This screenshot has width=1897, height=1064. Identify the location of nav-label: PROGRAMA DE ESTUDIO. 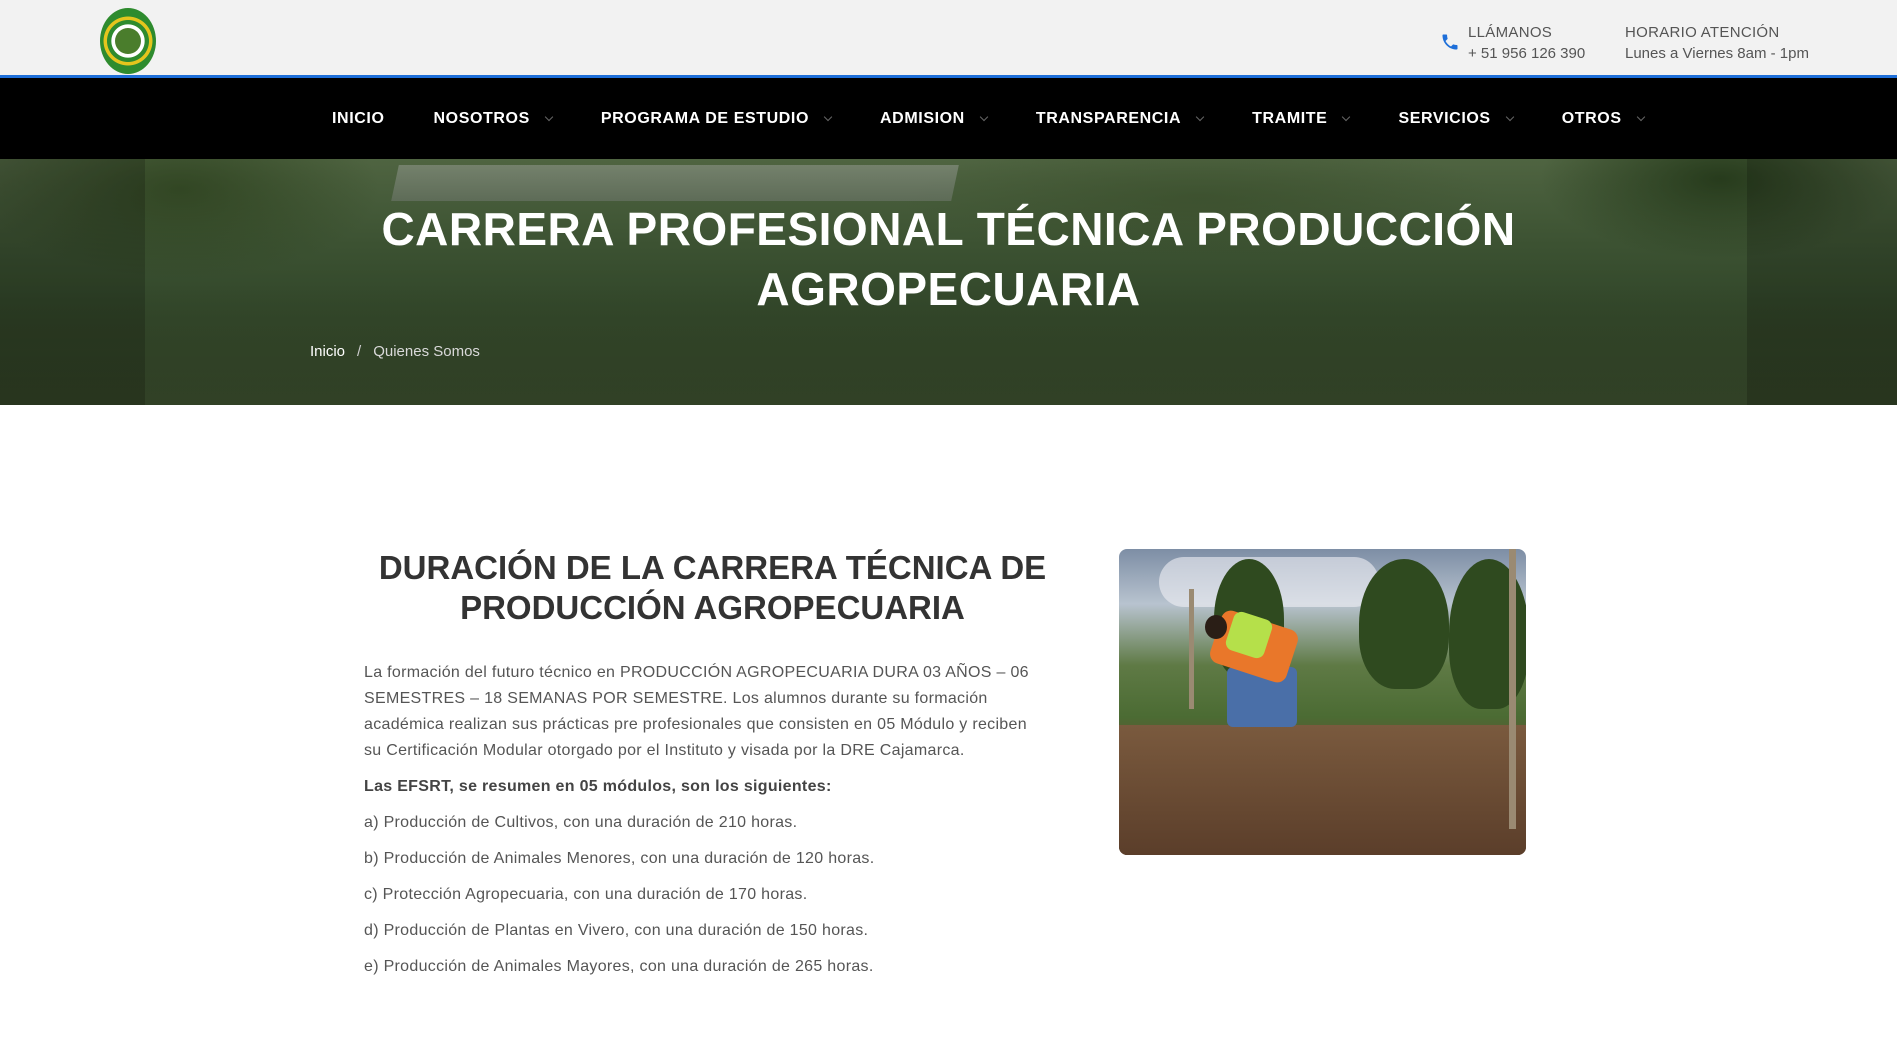
(705, 118).